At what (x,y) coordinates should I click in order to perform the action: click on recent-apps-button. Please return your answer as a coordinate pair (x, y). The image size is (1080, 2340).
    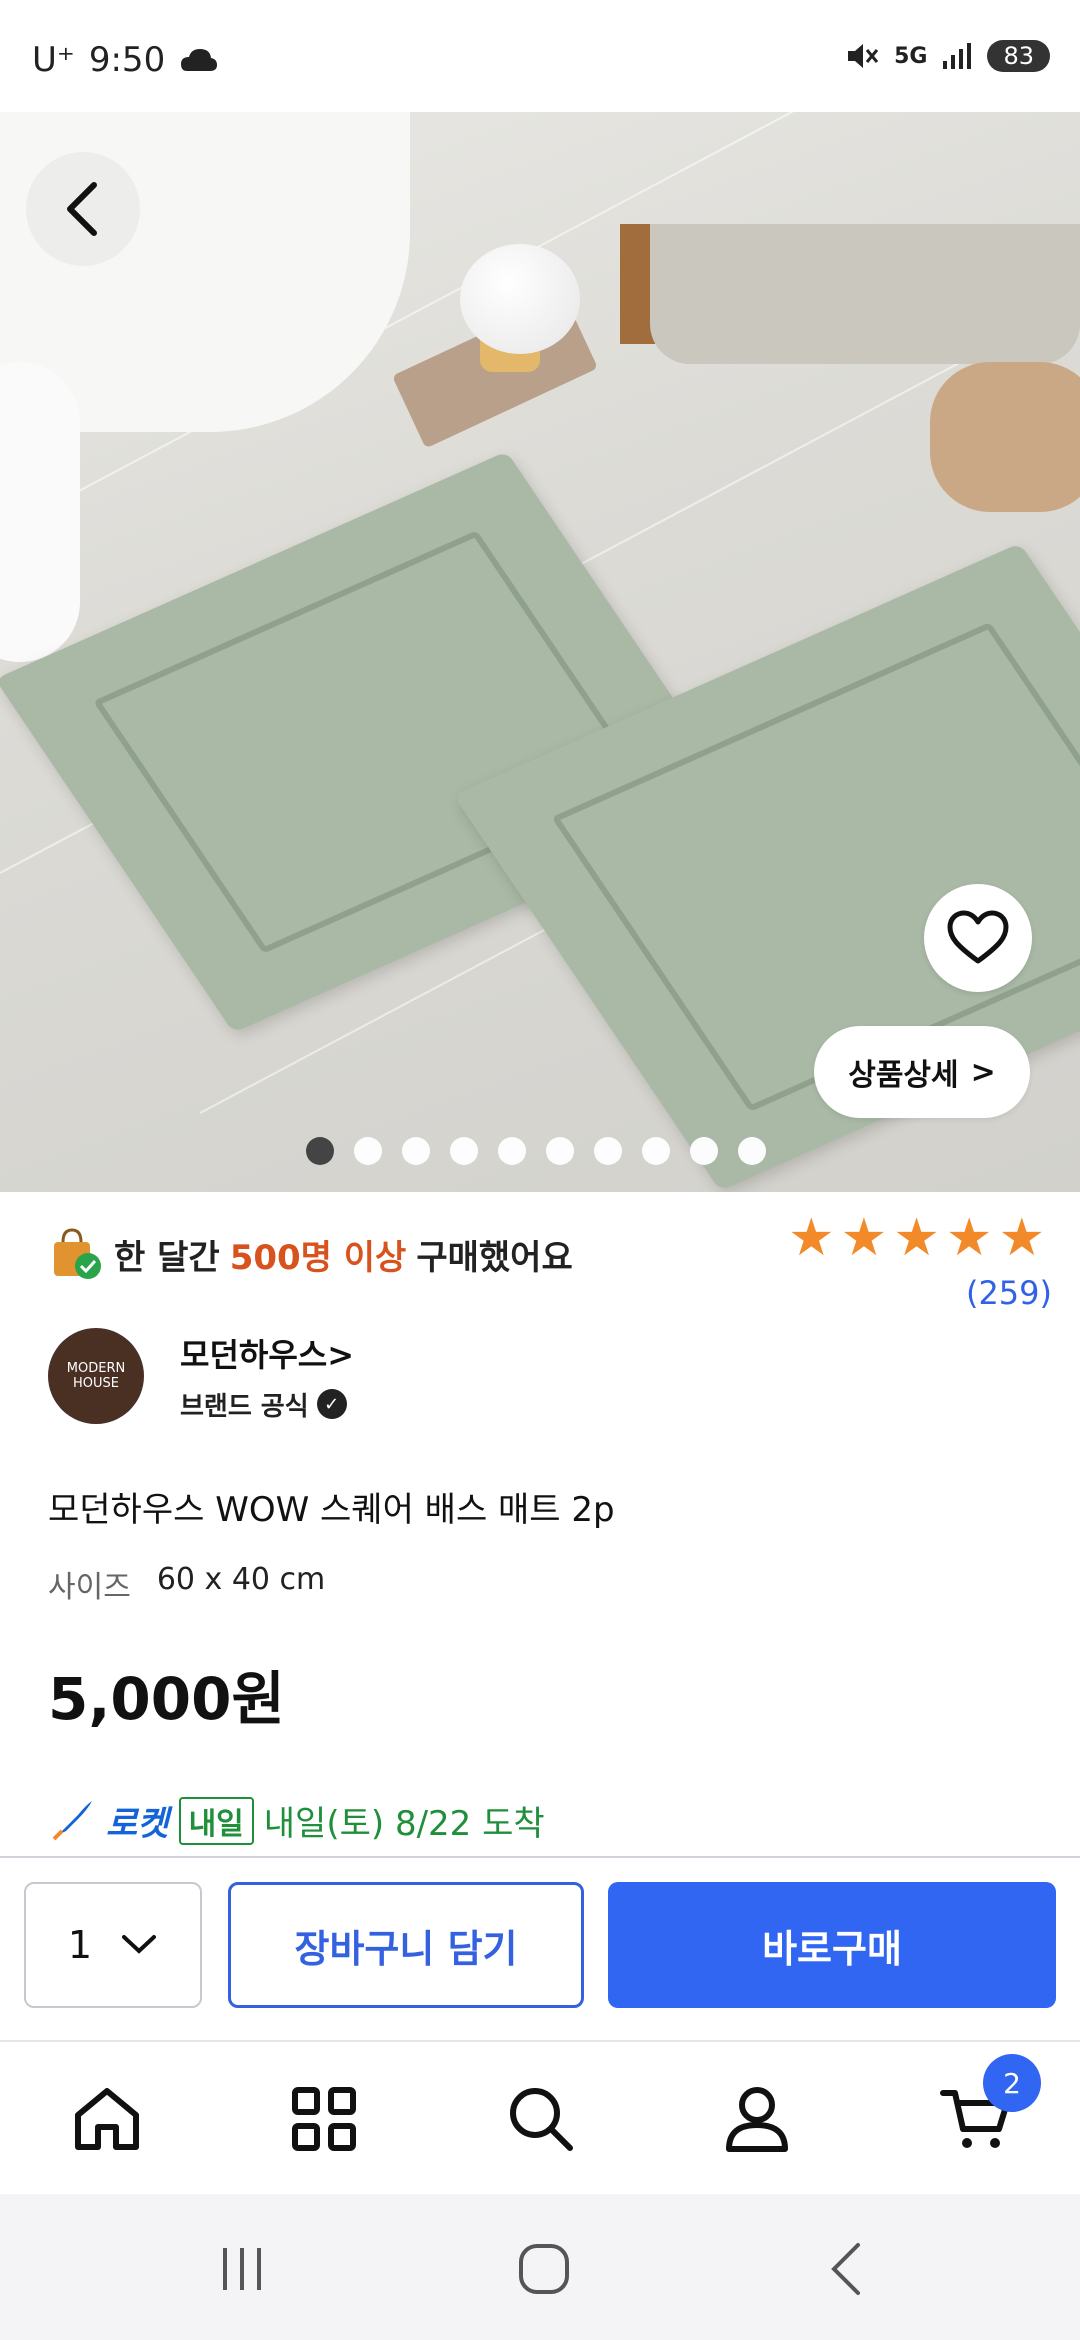
    Looking at the image, I should click on (242, 2269).